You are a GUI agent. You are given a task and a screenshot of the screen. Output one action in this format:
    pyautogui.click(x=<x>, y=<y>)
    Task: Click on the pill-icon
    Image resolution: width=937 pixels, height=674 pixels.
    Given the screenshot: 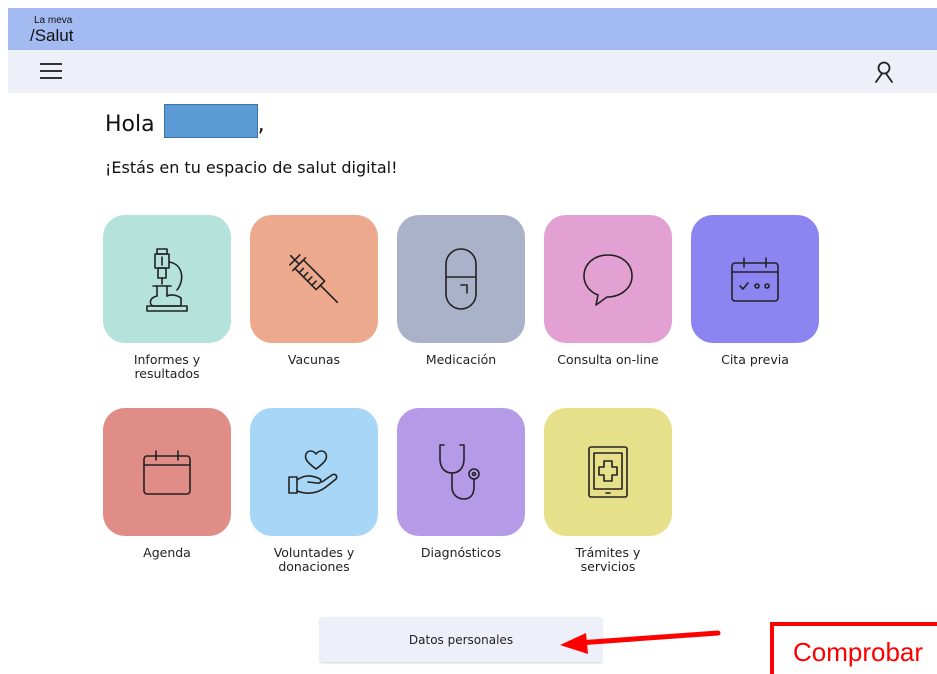 What is the action you would take?
    pyautogui.click(x=461, y=279)
    